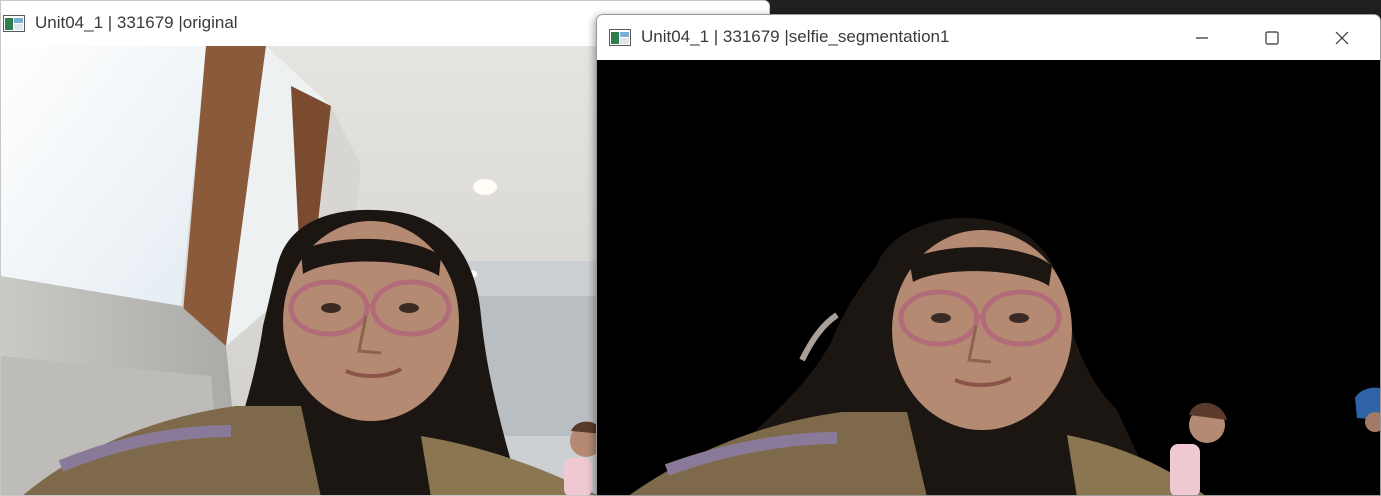  Describe the element at coordinates (136, 22) in the screenshot. I see `original-window-title: Unit04_1 | 331679 |original` at that location.